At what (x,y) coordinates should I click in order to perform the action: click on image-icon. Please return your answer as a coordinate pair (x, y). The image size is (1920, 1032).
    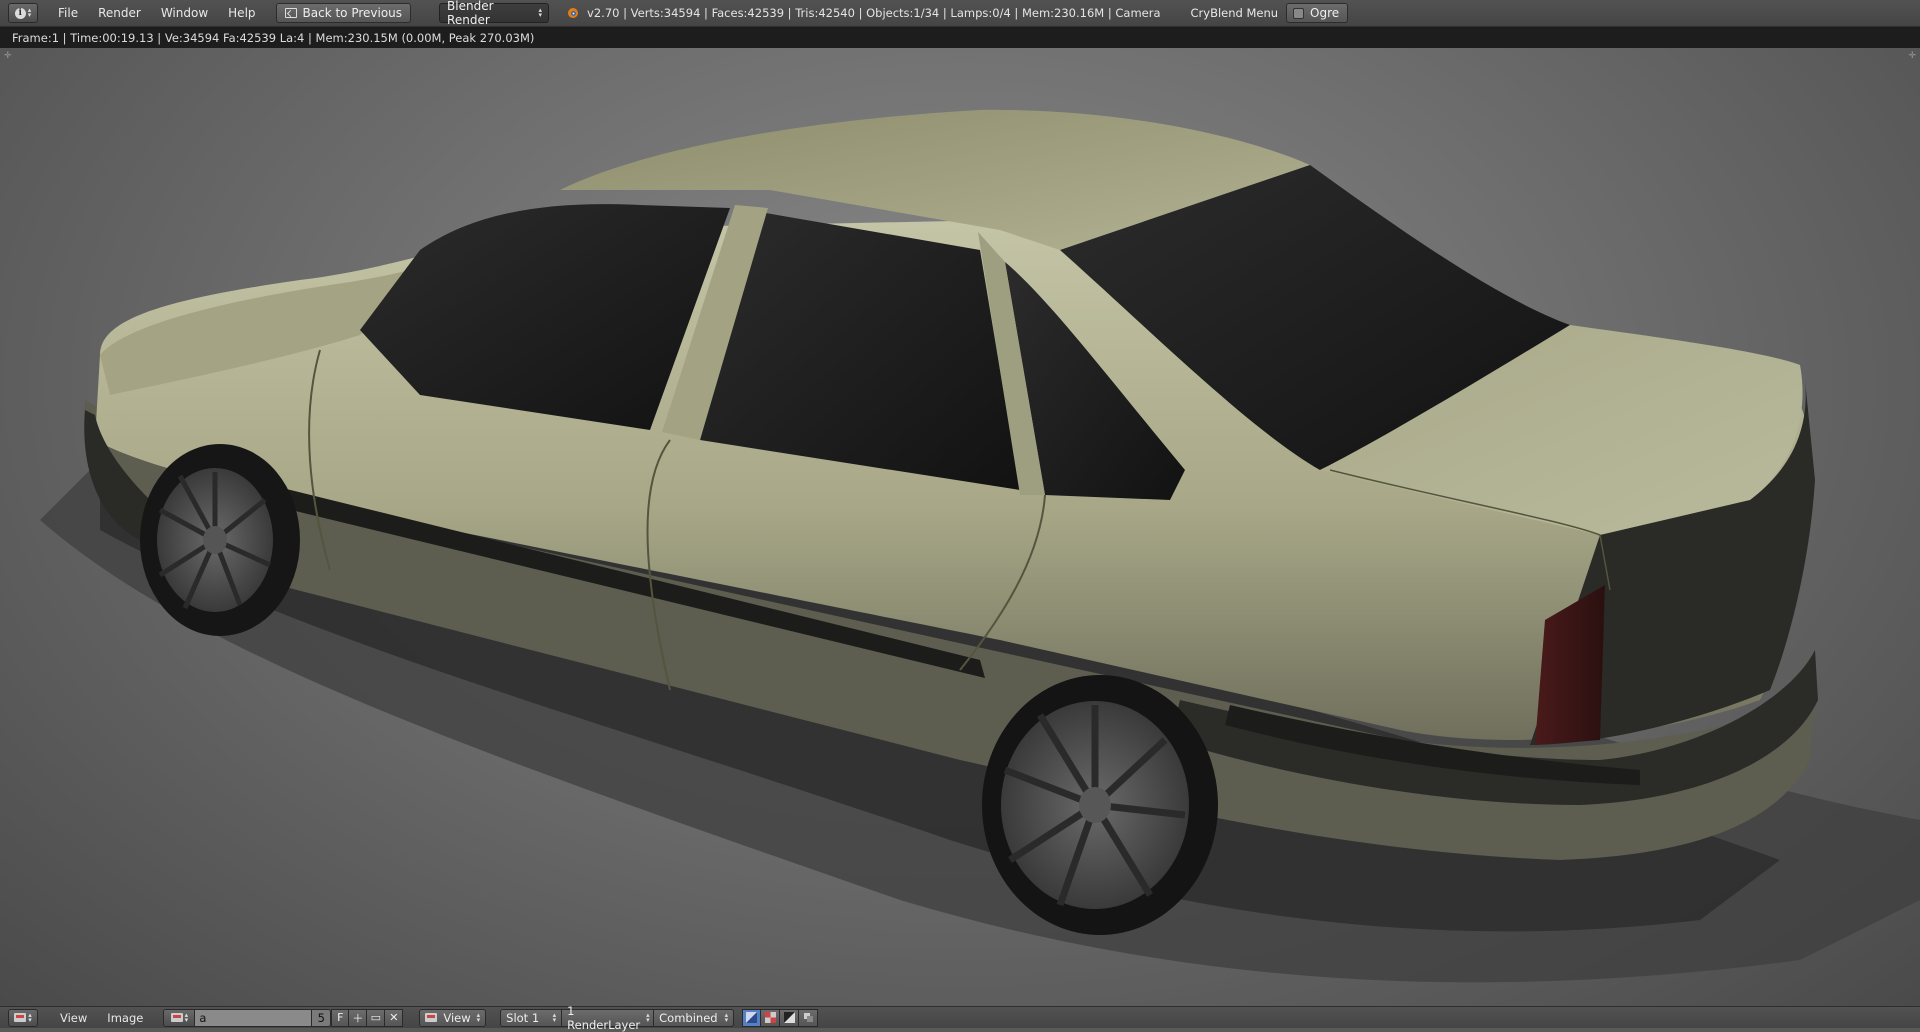
    Looking at the image, I should click on (176, 1017).